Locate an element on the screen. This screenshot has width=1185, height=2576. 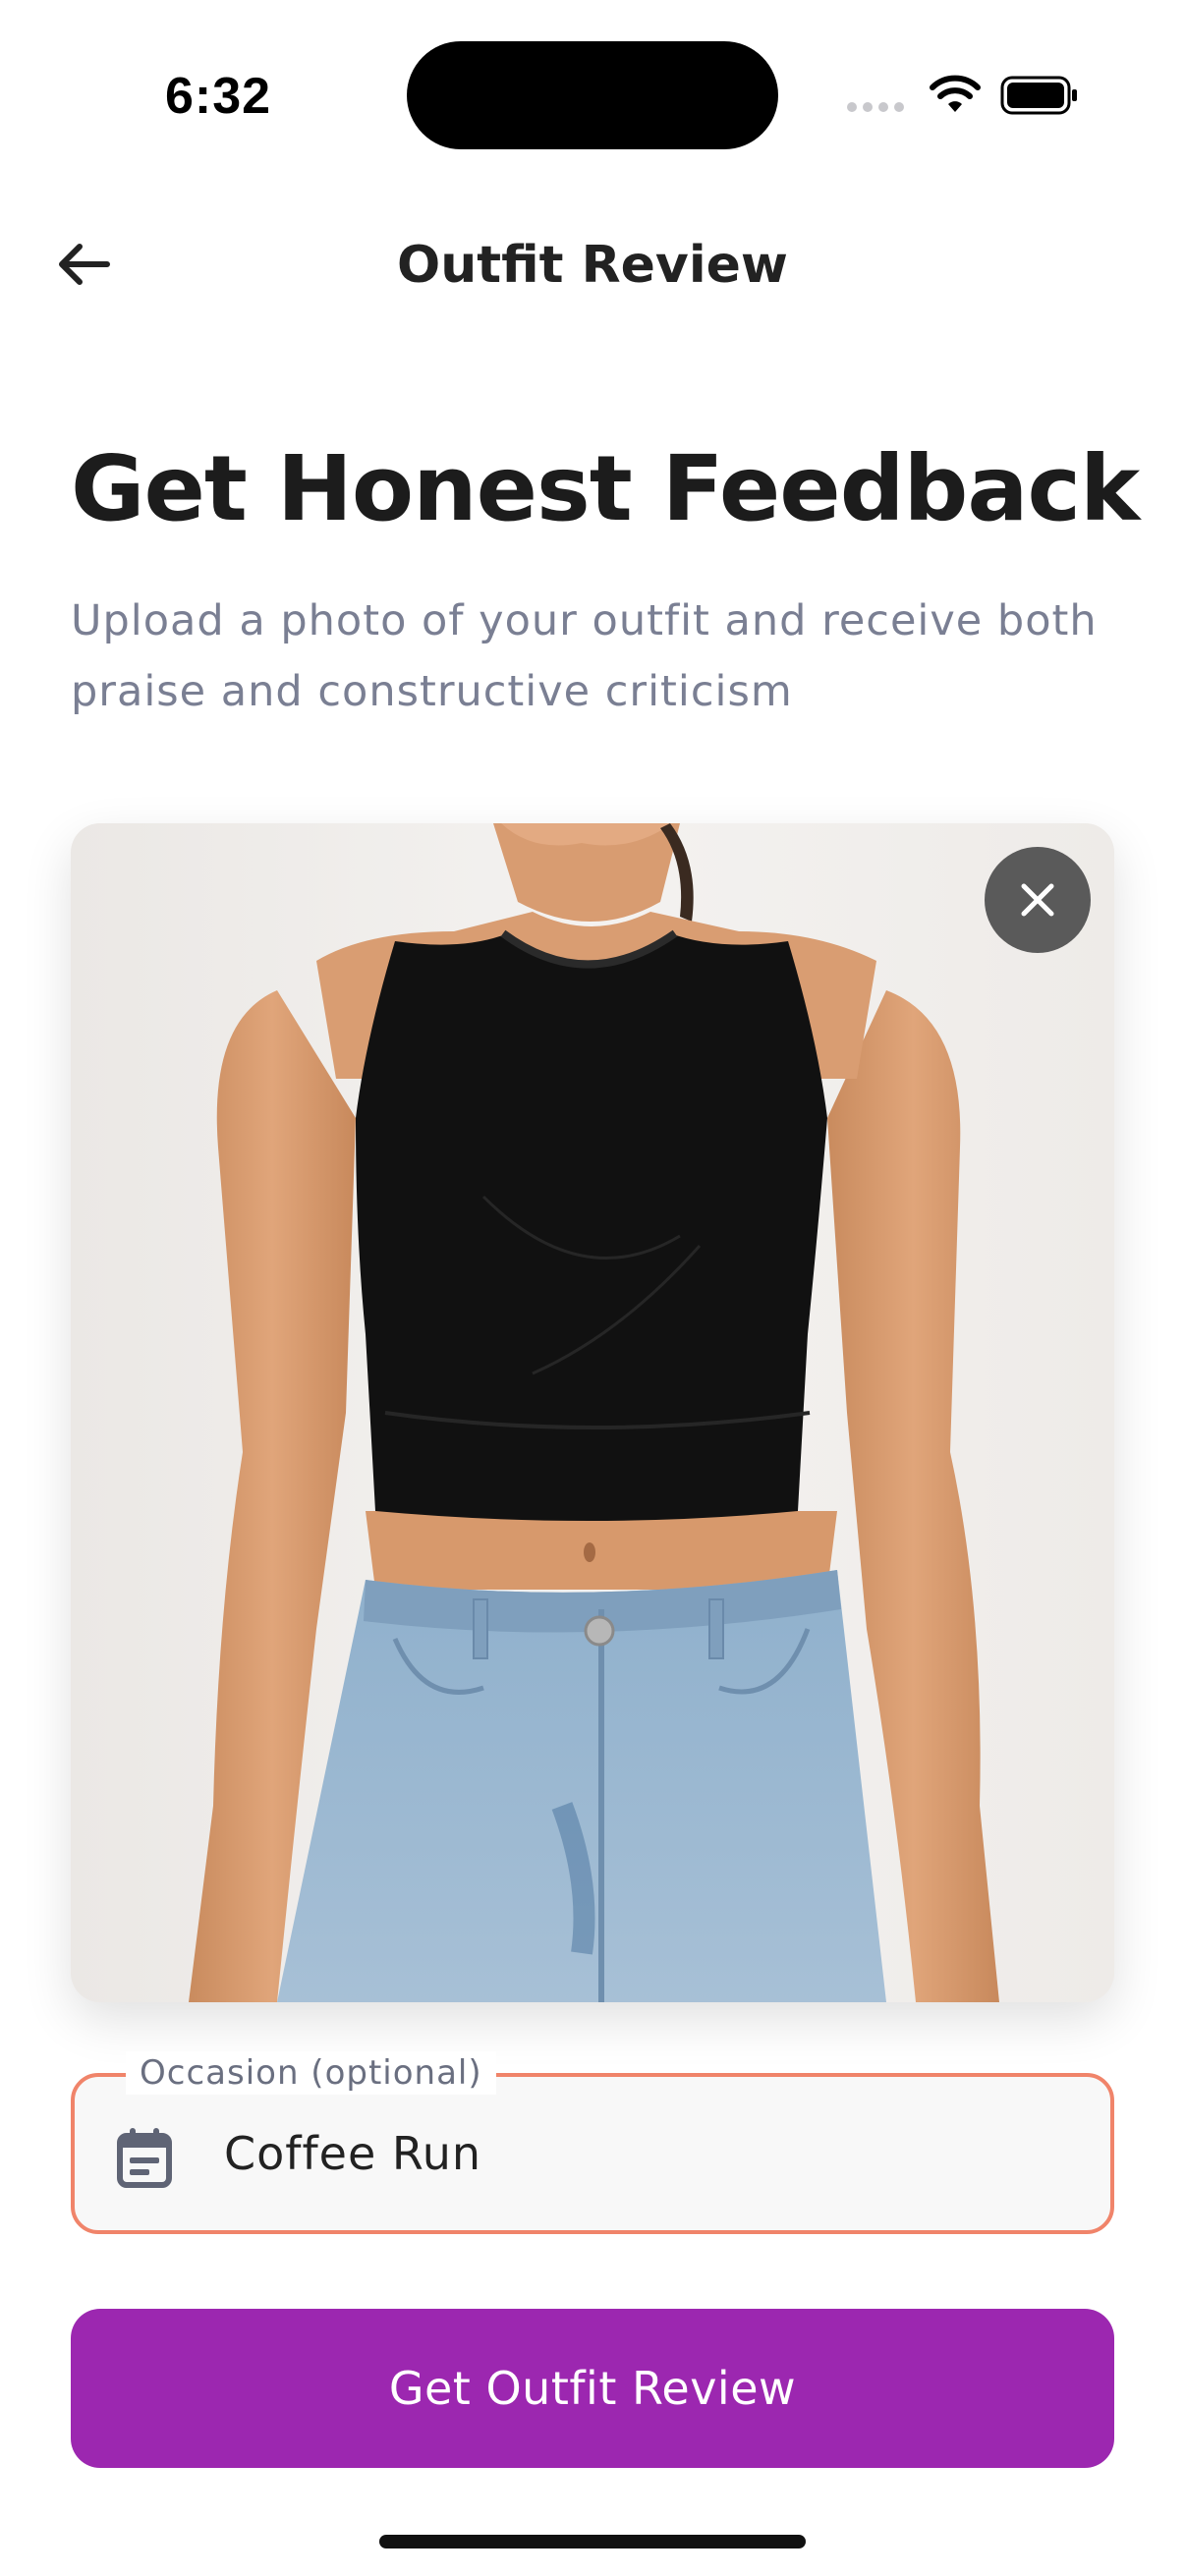
close-icon is located at coordinates (1038, 900).